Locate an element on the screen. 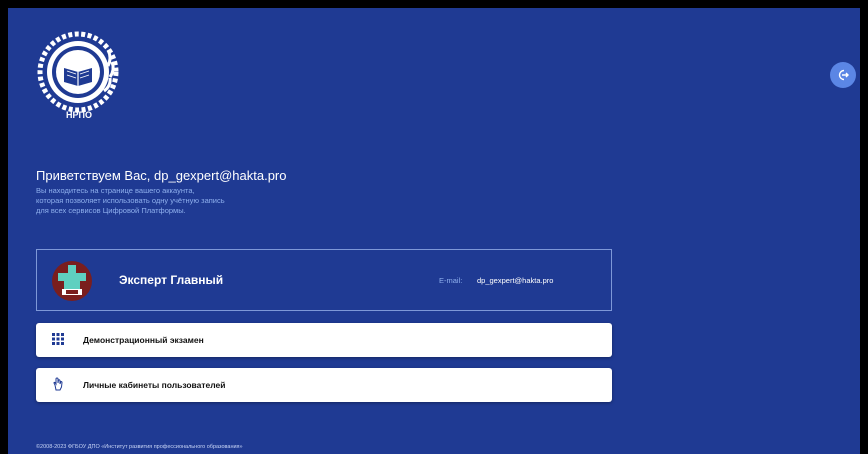 Image resolution: width=868 pixels, height=454 pixels. logo: НРПО is located at coordinates (78, 77).